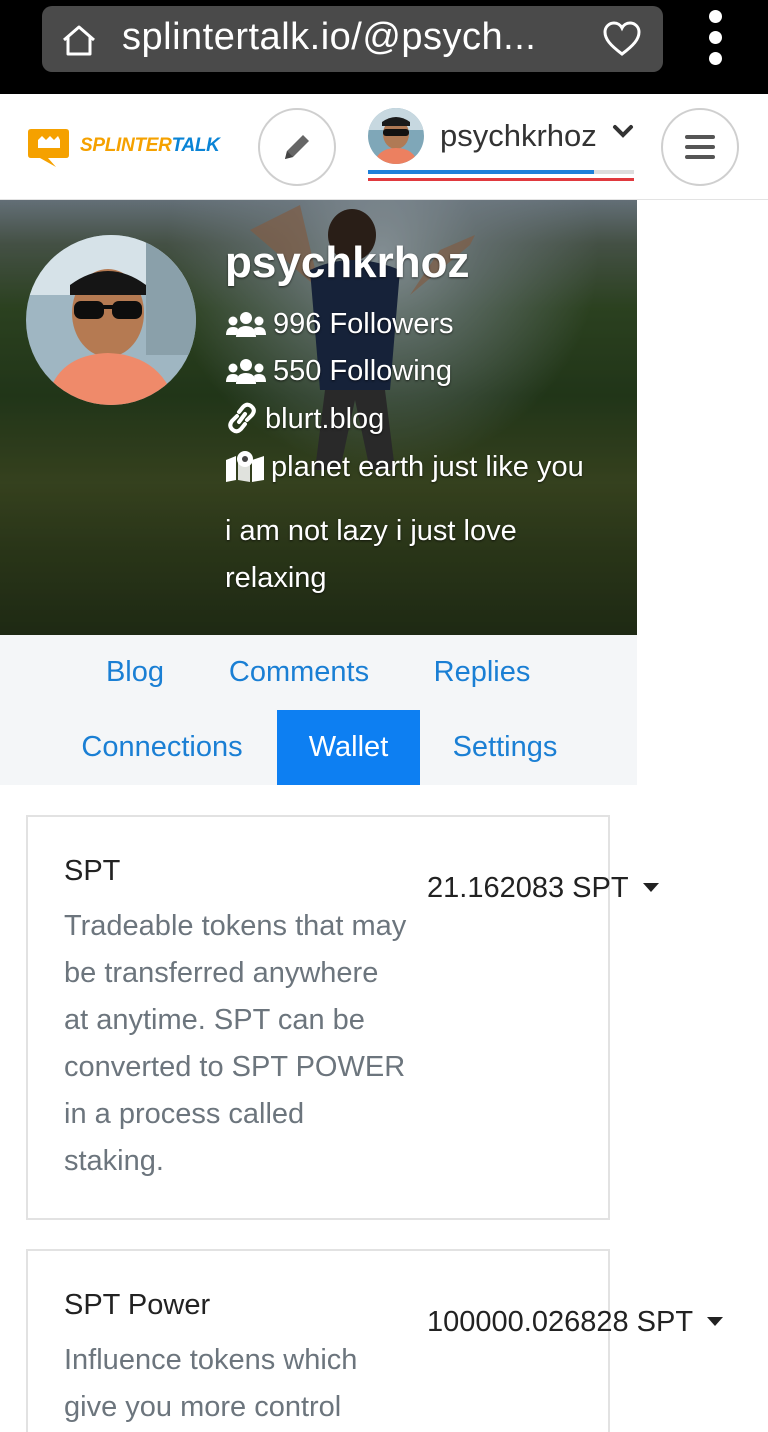 Image resolution: width=768 pixels, height=1432 pixels. What do you see at coordinates (363, 324) in the screenshot?
I see `followers-count: 996 Followers` at bounding box center [363, 324].